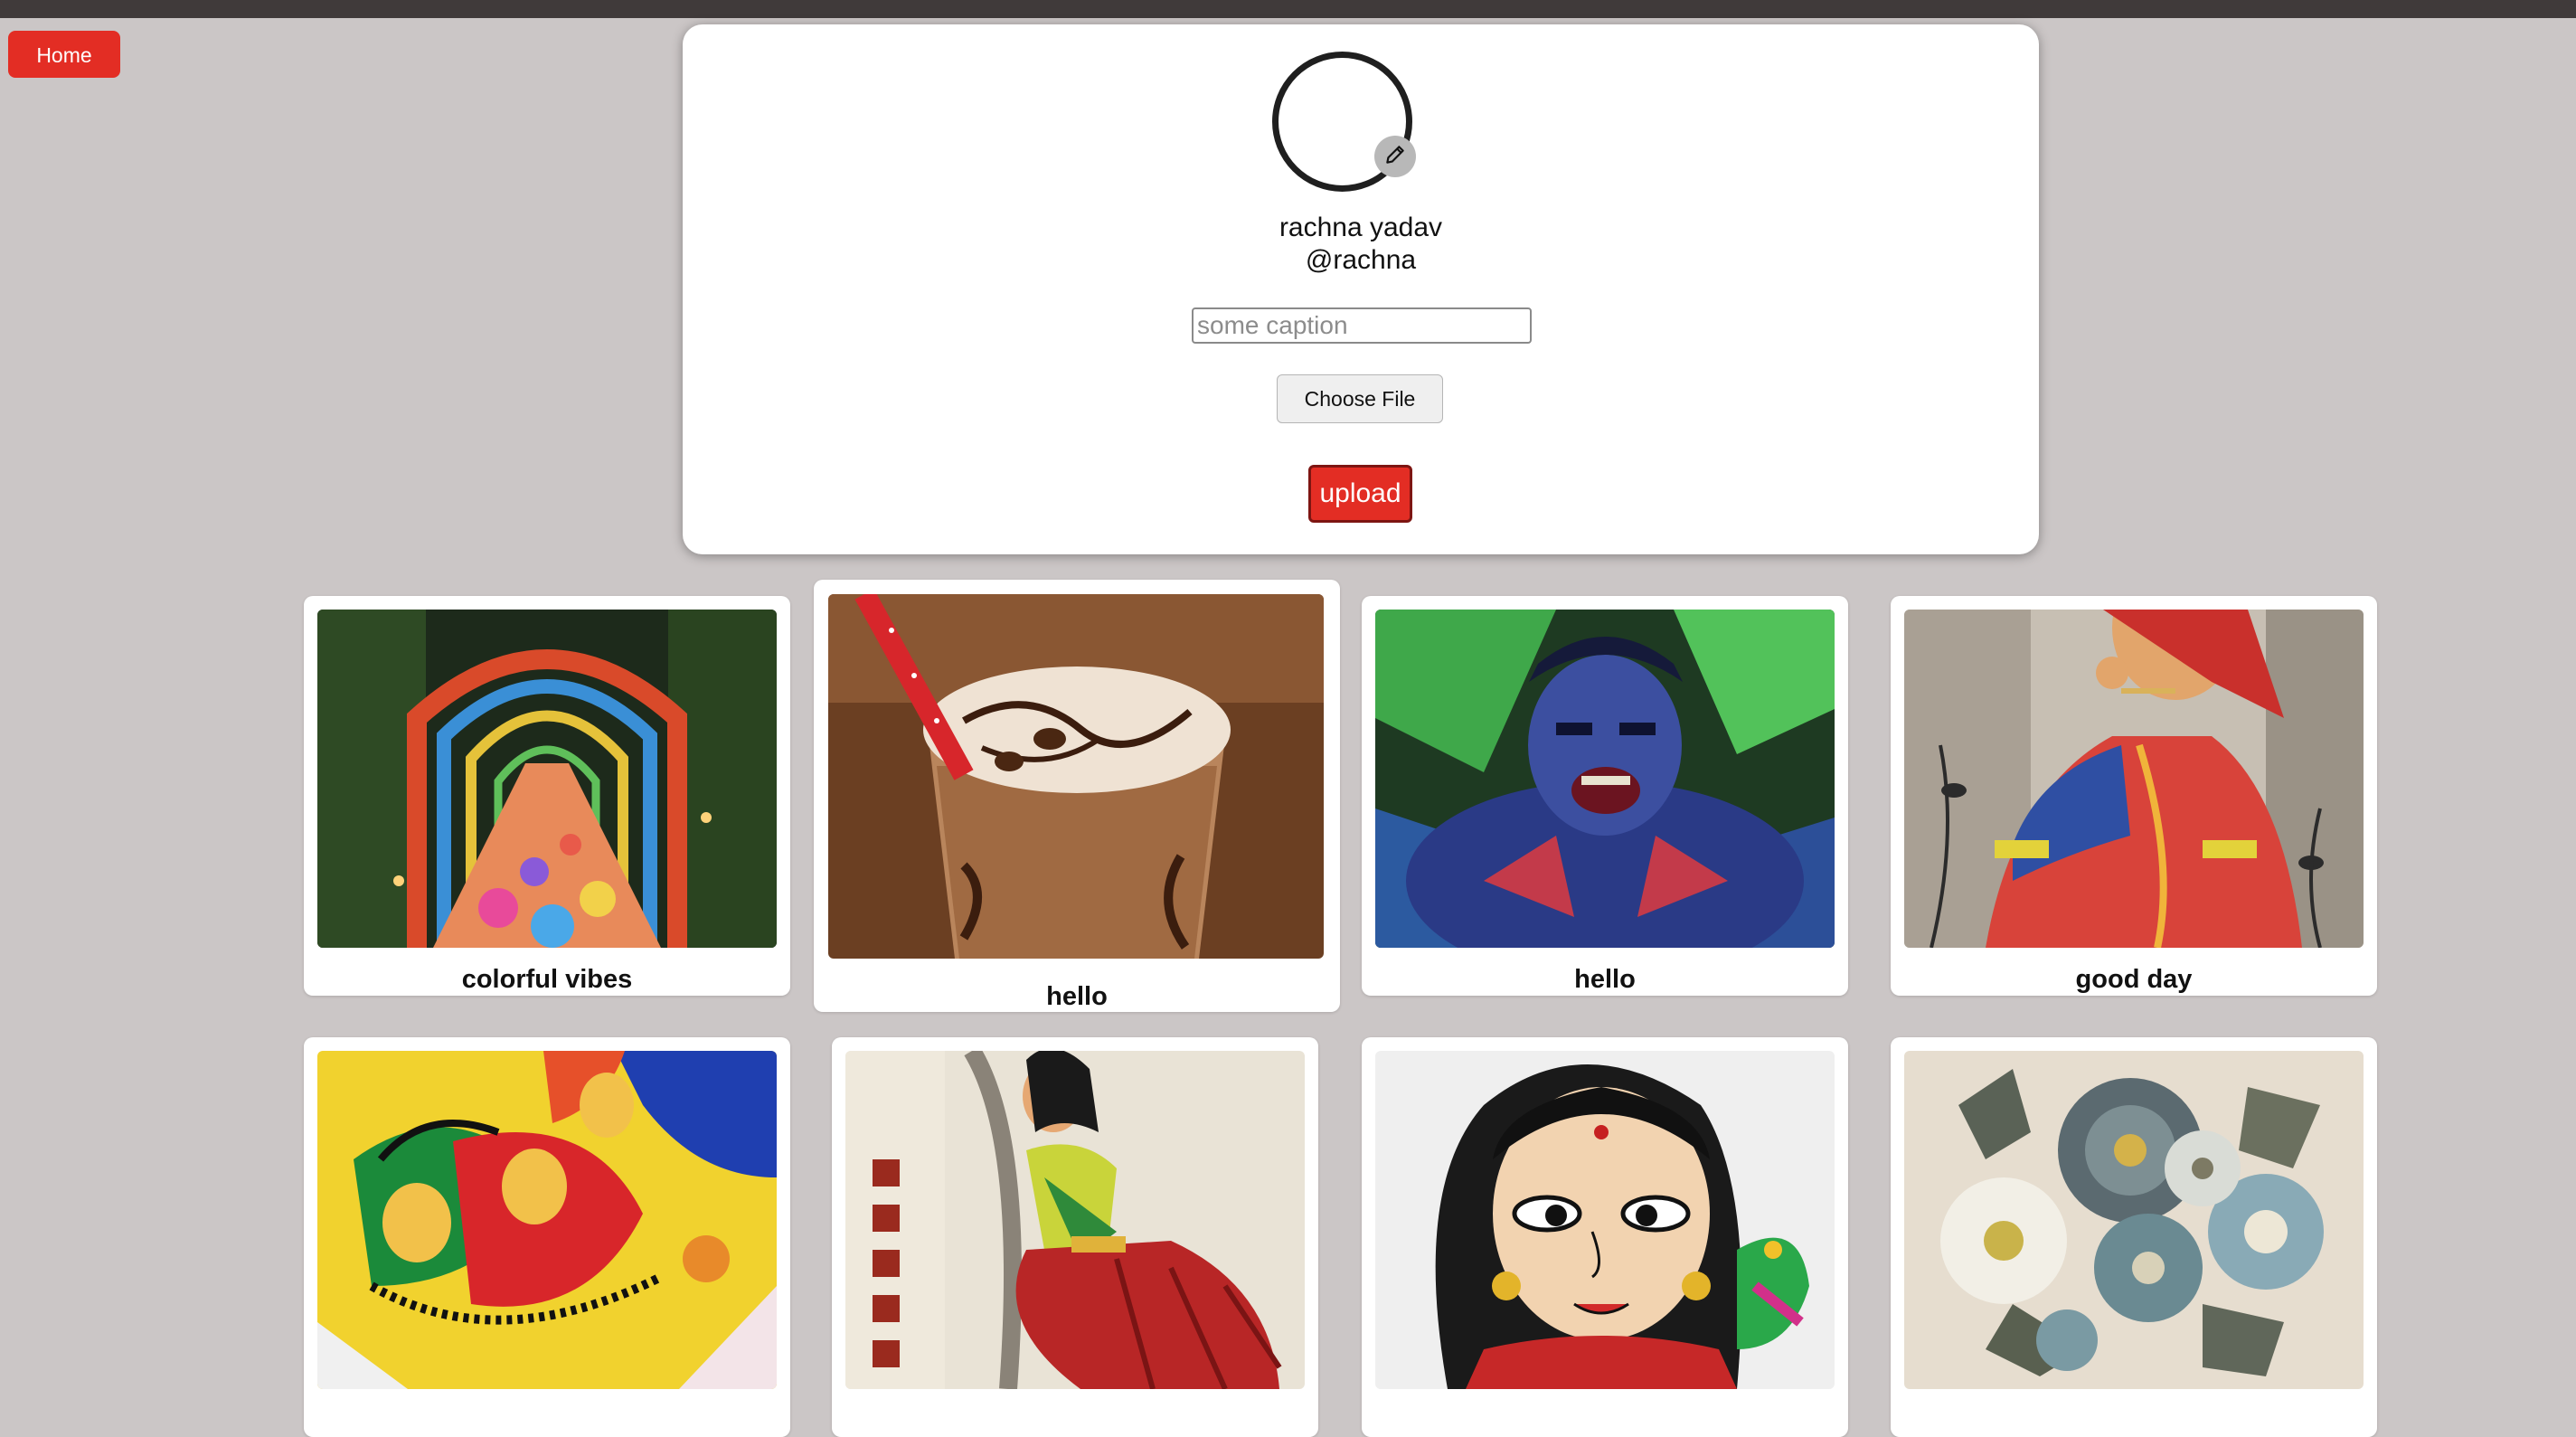 The width and height of the screenshot is (2576, 1437). What do you see at coordinates (2134, 779) in the screenshot?
I see `post-image-woman-red-saree` at bounding box center [2134, 779].